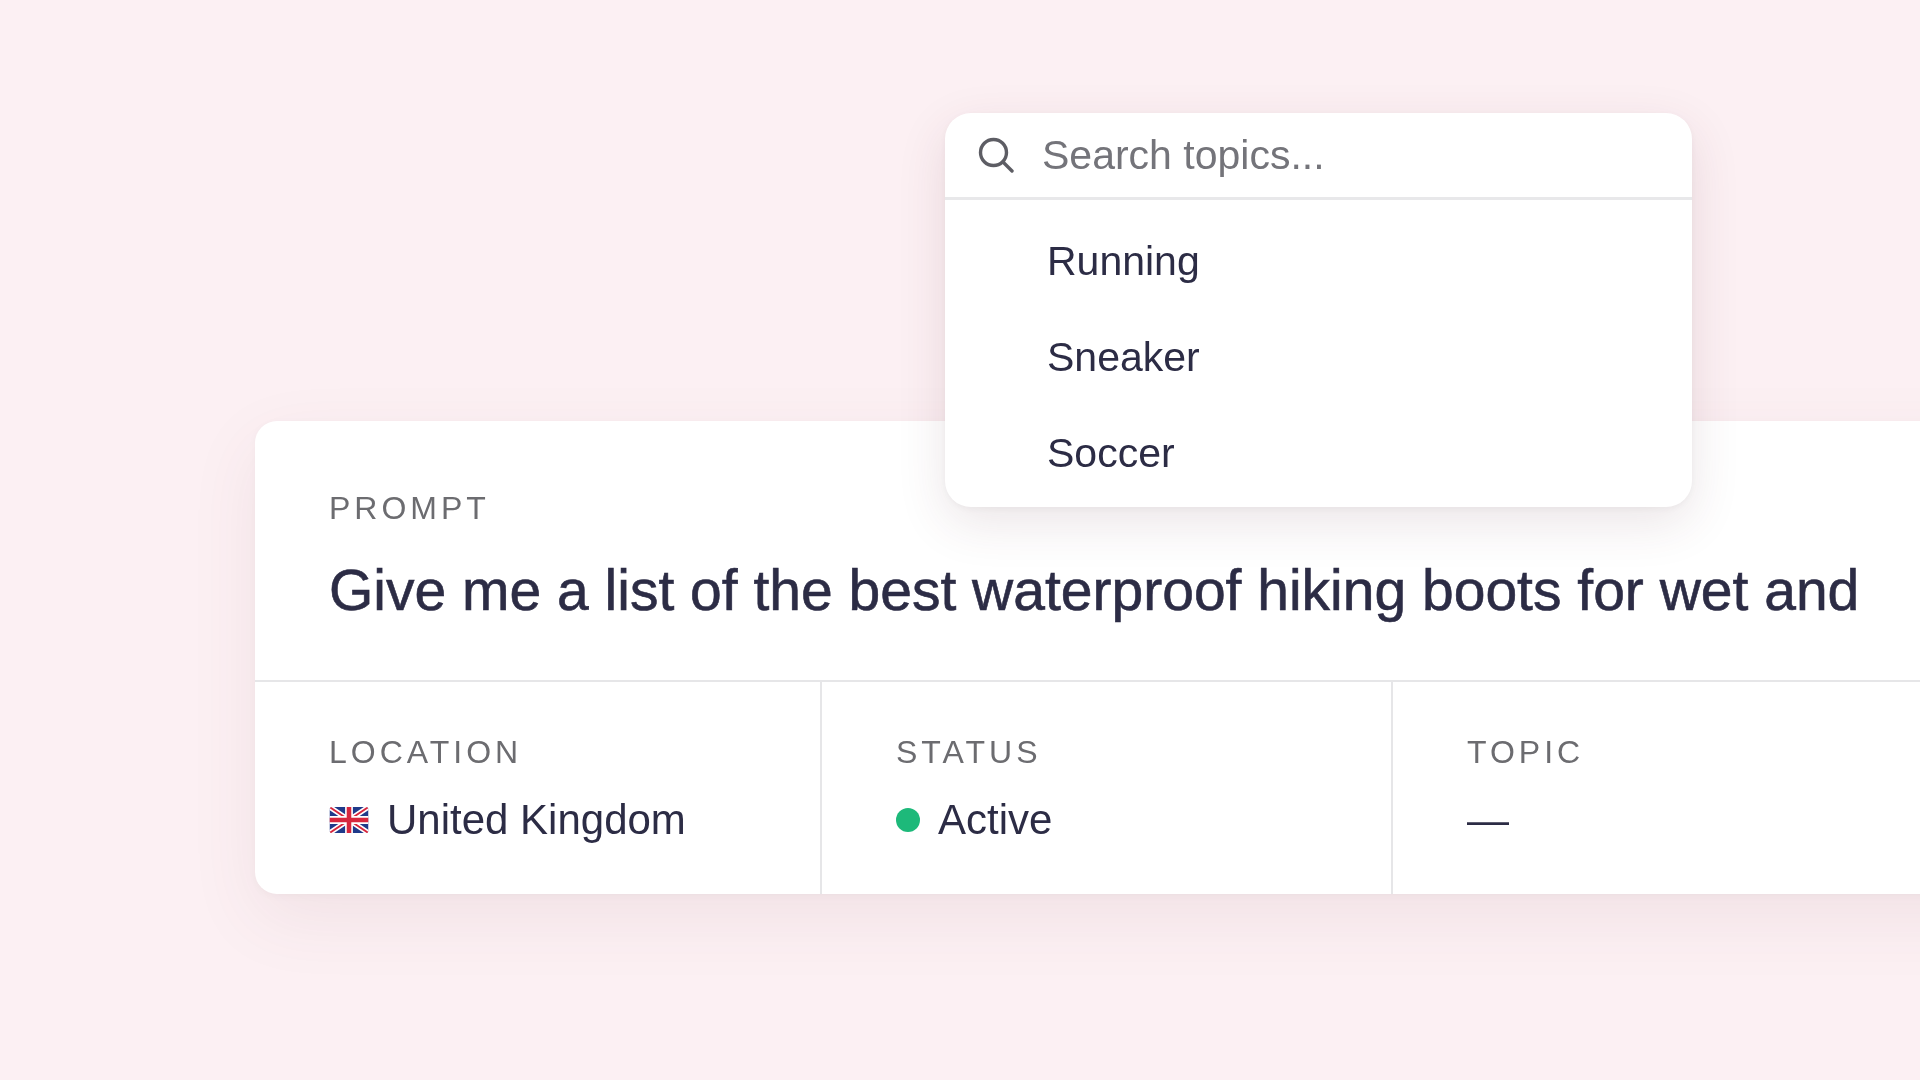 The image size is (1920, 1080). Describe the element at coordinates (996, 155) in the screenshot. I see `search-icon` at that location.